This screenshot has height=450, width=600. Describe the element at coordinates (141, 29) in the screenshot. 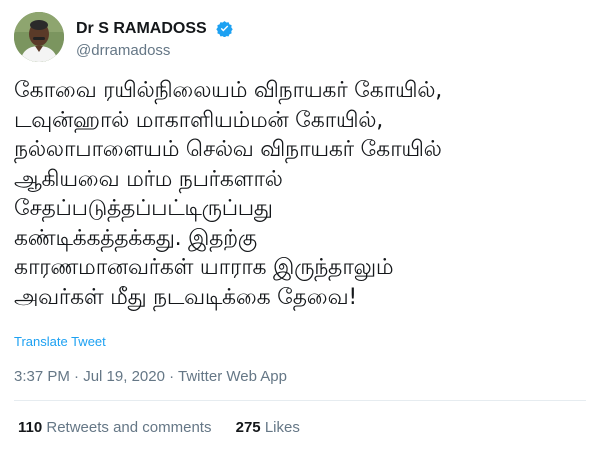

I see `display-name: Dr S RAMADOSS` at that location.